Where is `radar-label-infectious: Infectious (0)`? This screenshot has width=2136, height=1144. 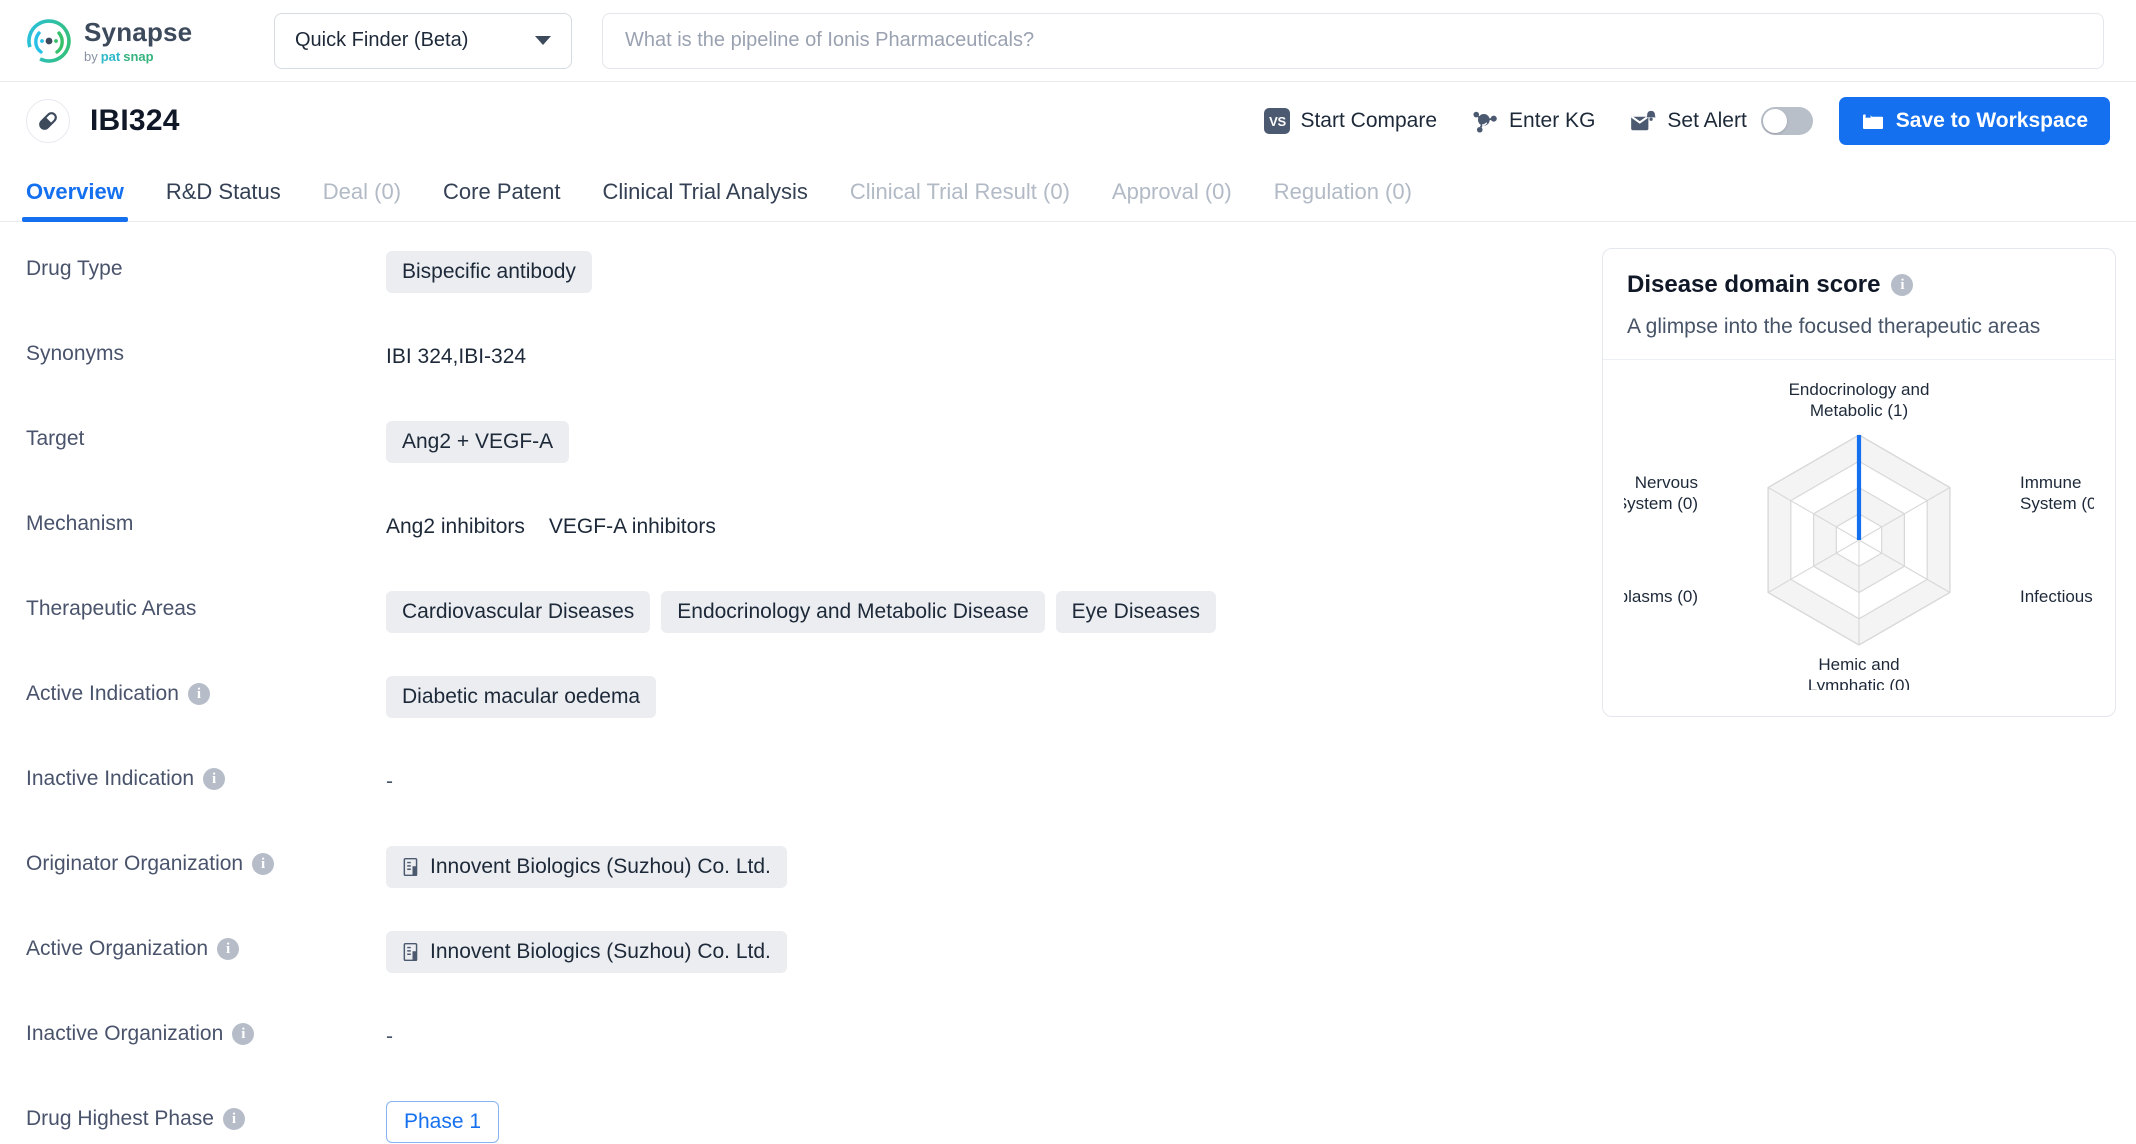 radar-label-infectious: Infectious (0) is located at coordinates (2057, 596).